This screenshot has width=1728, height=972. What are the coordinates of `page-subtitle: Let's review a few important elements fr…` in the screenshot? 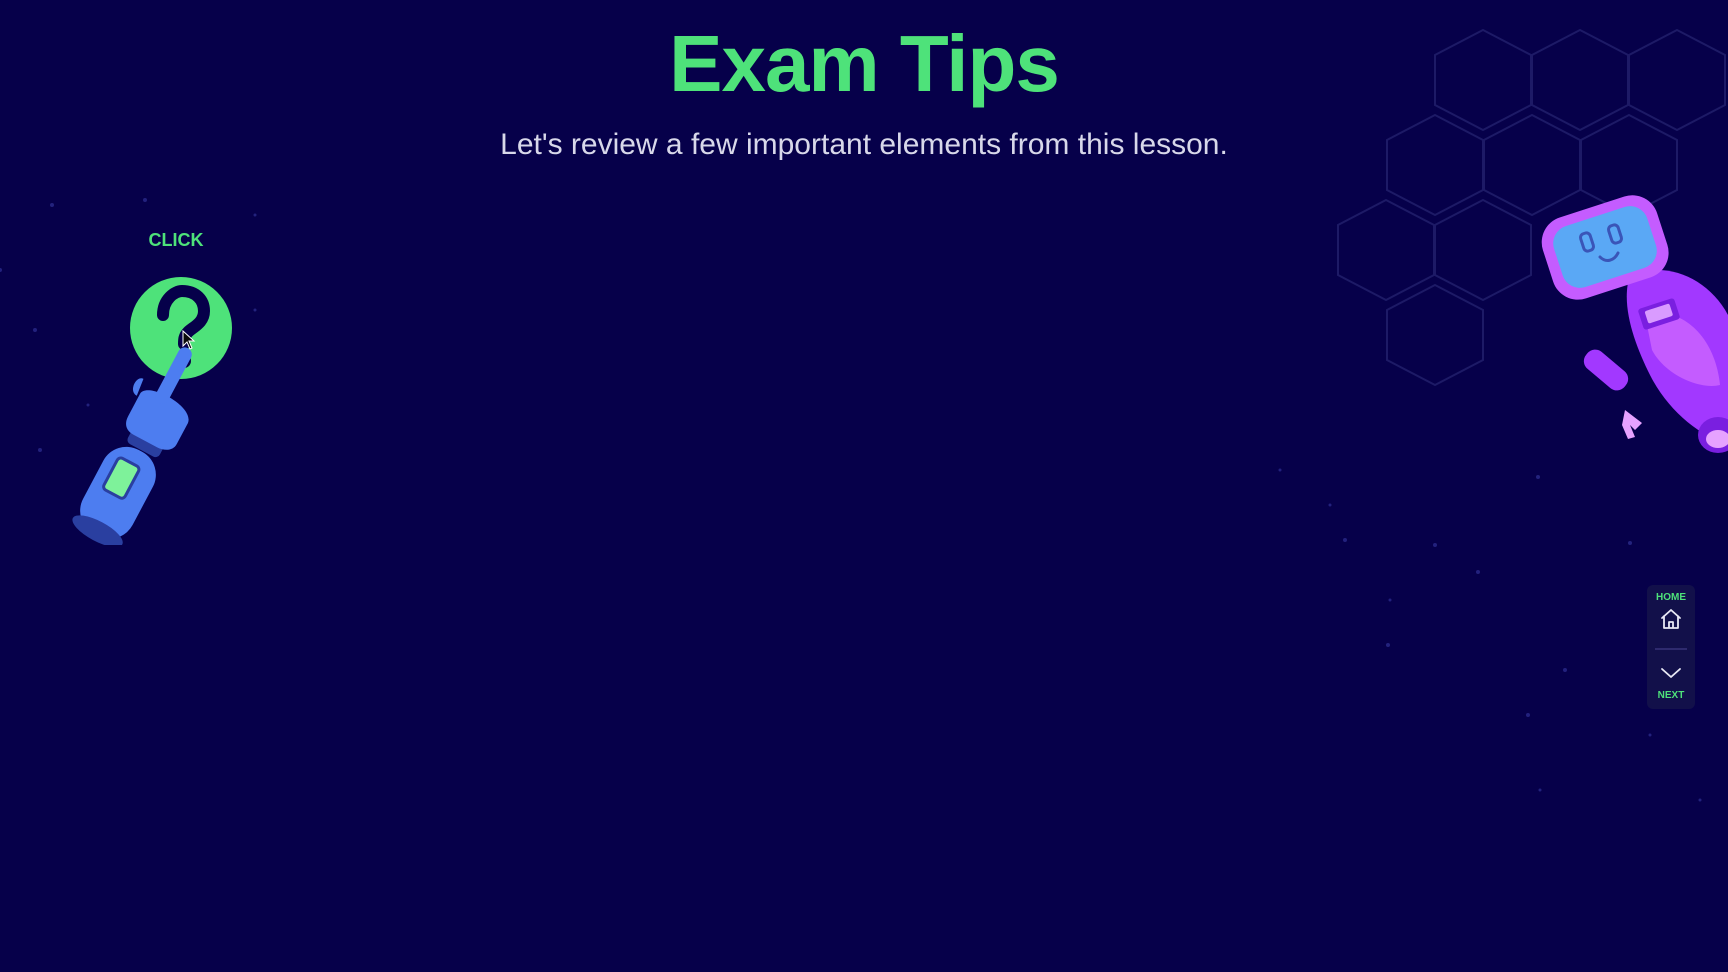 It's located at (864, 144).